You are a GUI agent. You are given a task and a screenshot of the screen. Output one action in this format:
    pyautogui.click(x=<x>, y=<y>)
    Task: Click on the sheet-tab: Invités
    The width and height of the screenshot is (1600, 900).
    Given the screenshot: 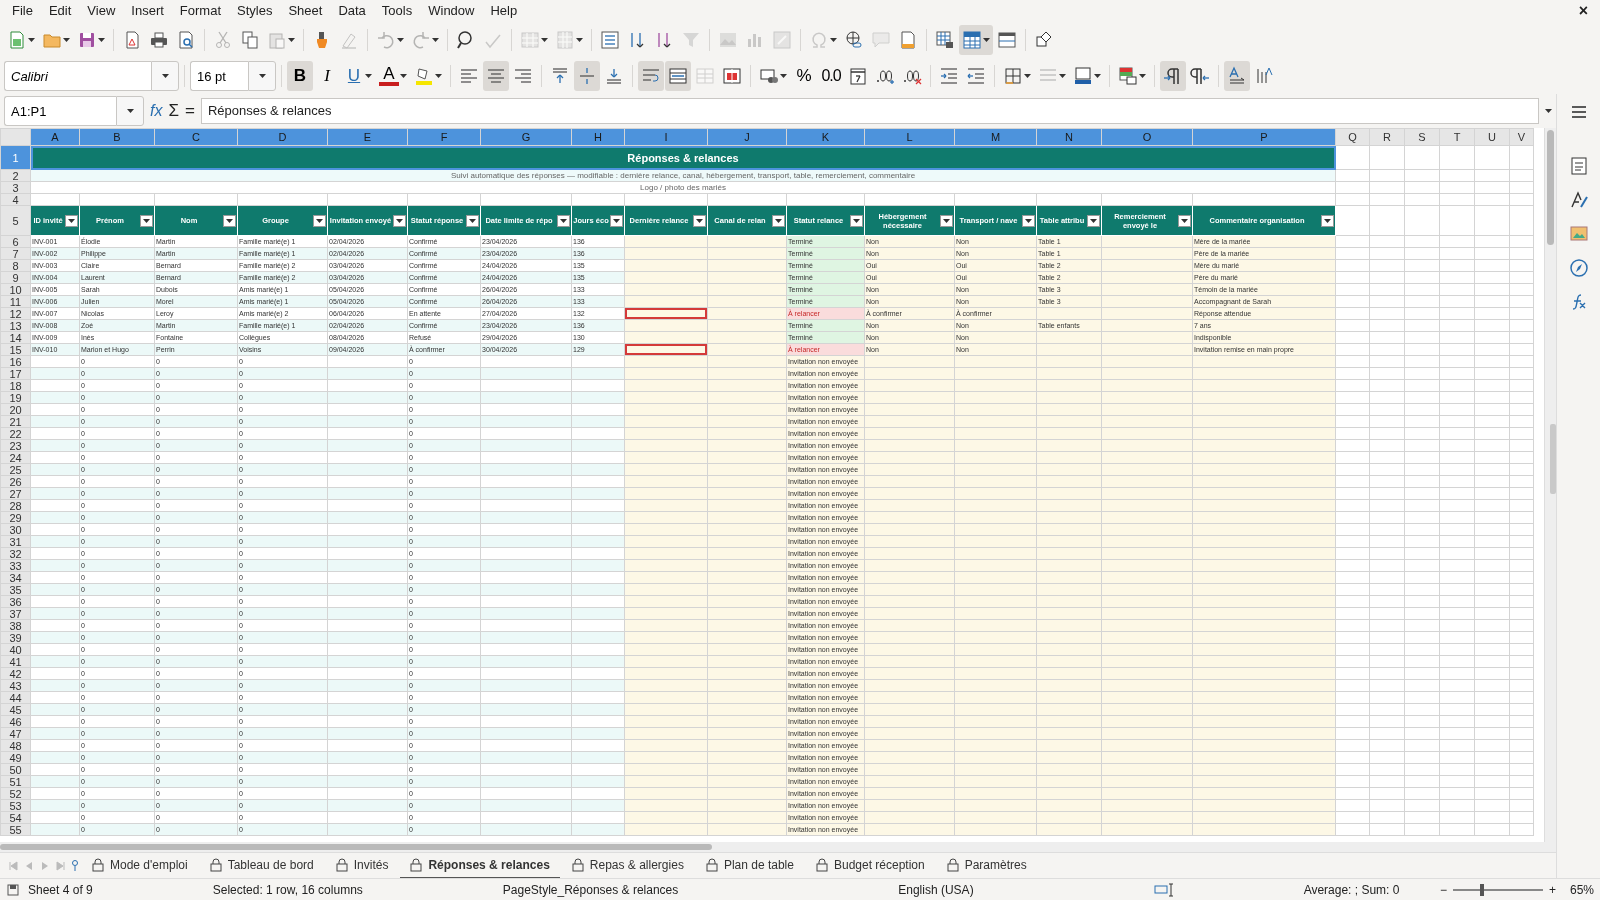 What is the action you would take?
    pyautogui.click(x=362, y=865)
    